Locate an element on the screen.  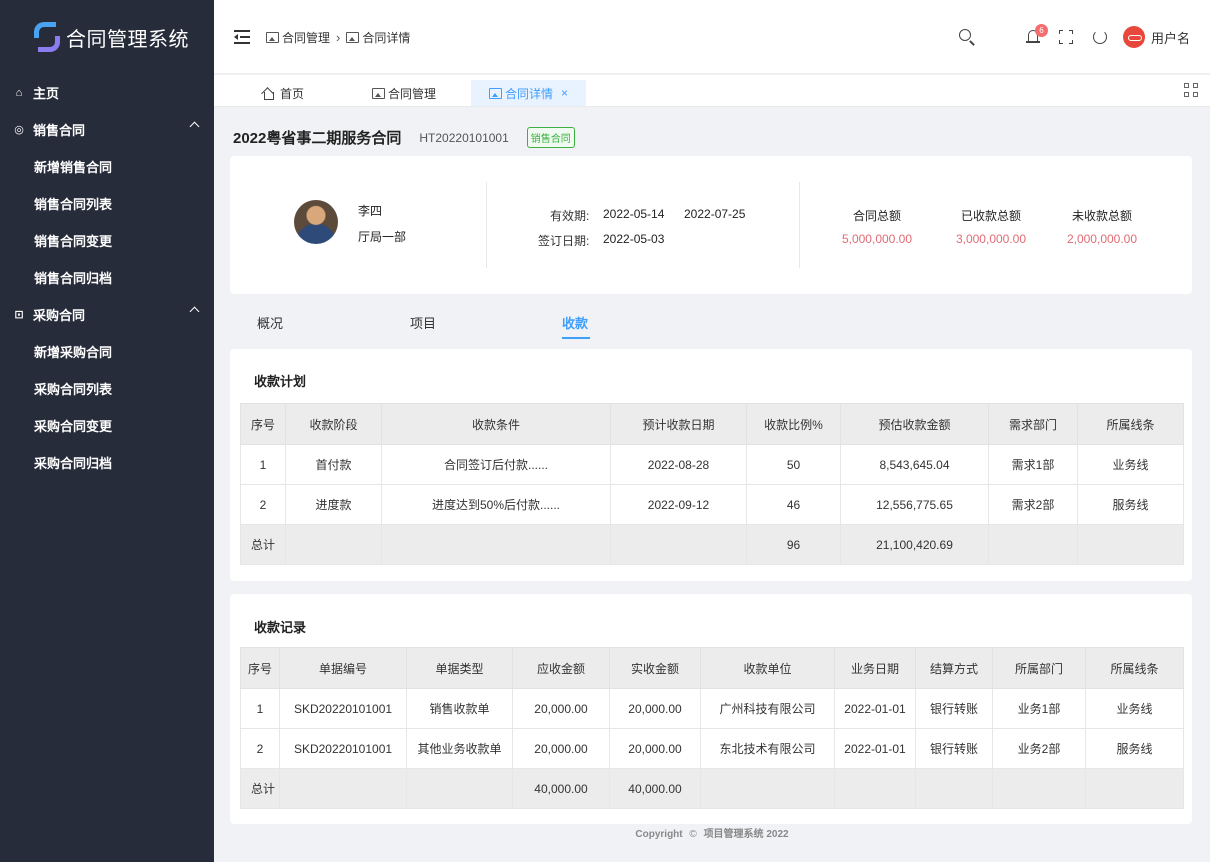
table-cell: 2022-08-28 is located at coordinates (678, 464).